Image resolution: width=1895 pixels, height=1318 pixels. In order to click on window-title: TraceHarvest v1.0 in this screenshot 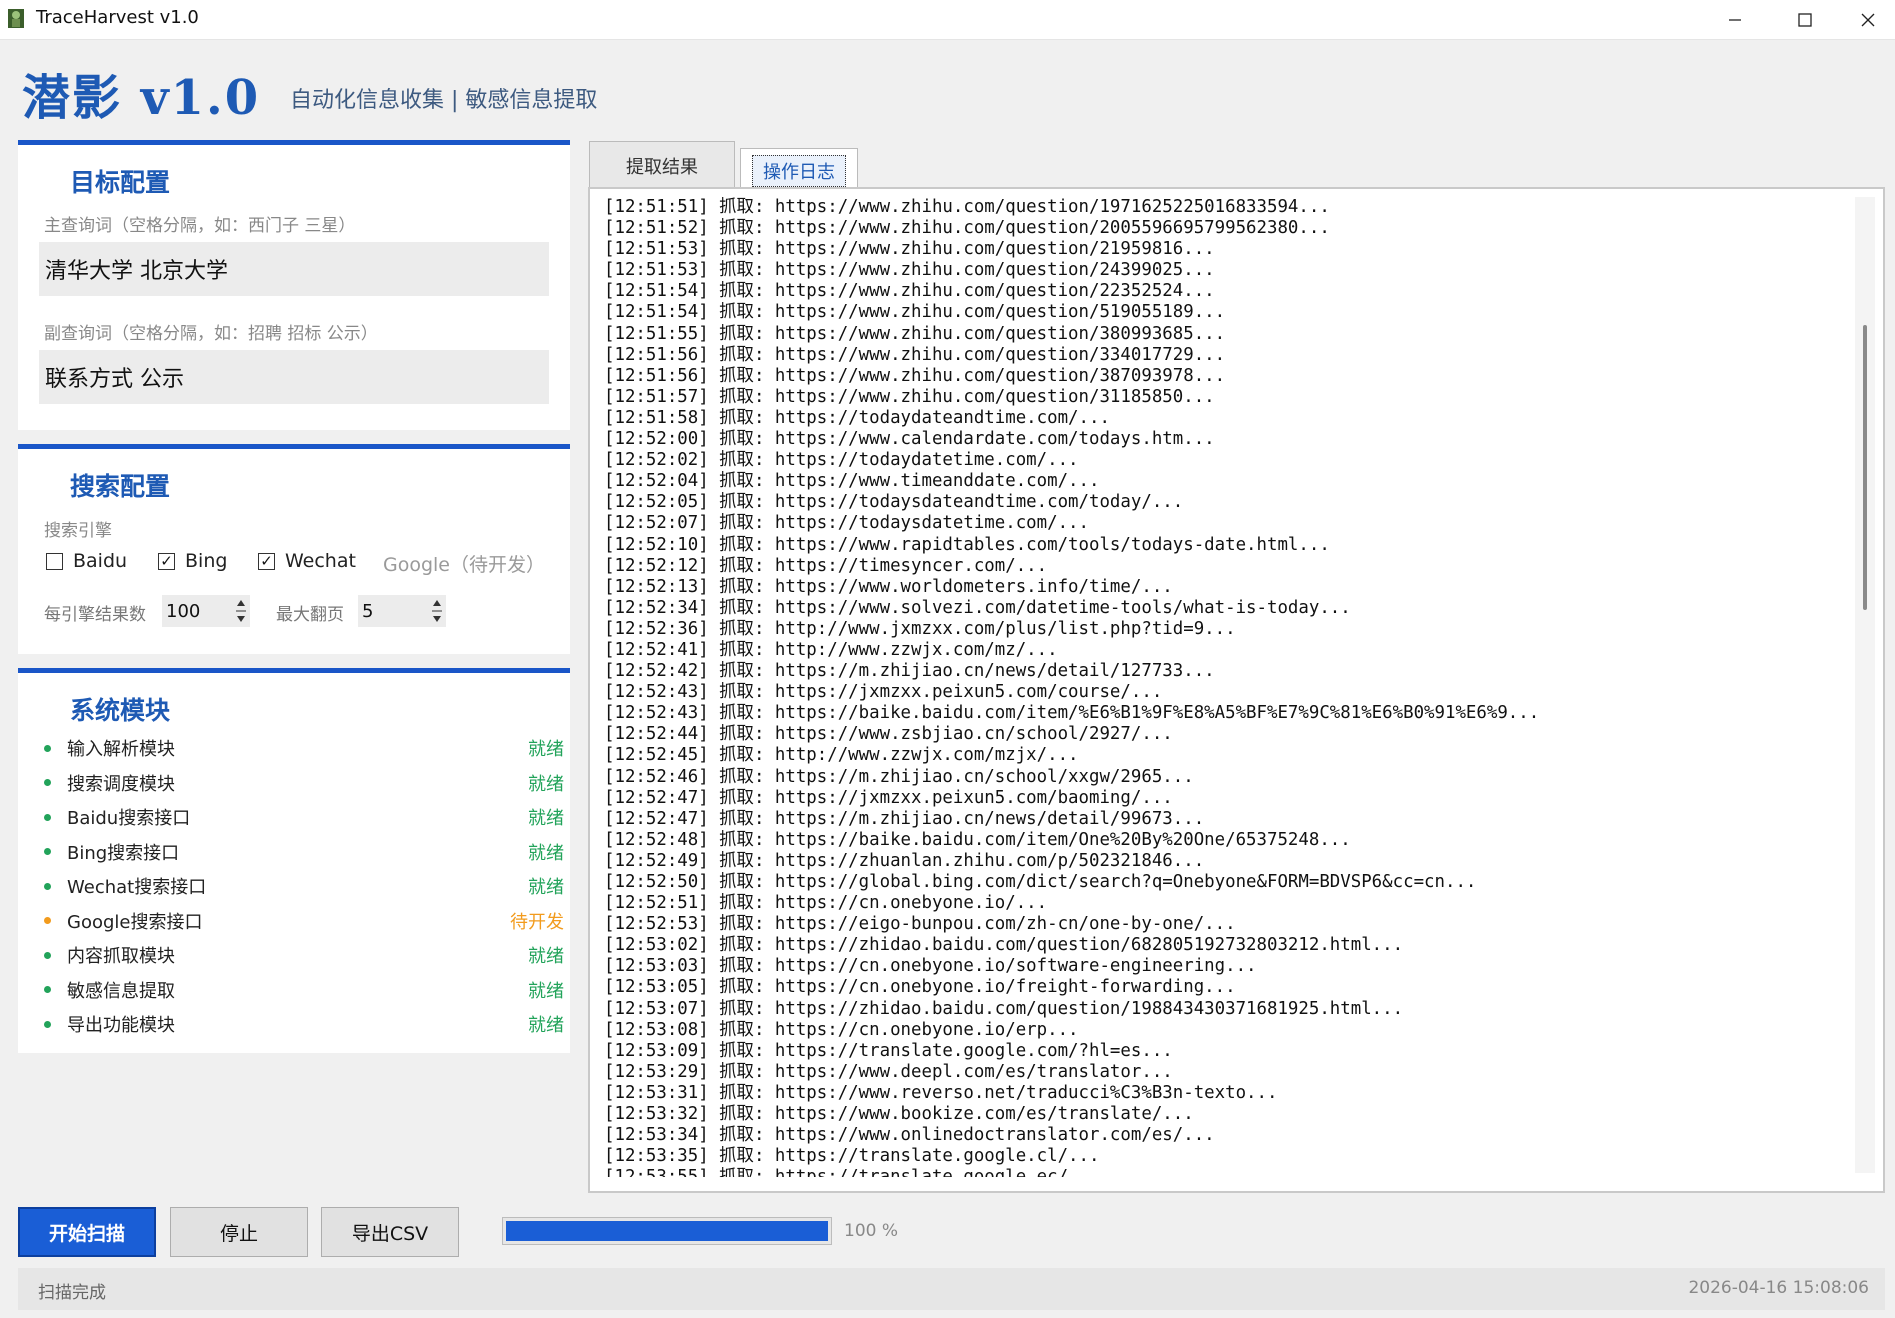, I will do `click(117, 17)`.